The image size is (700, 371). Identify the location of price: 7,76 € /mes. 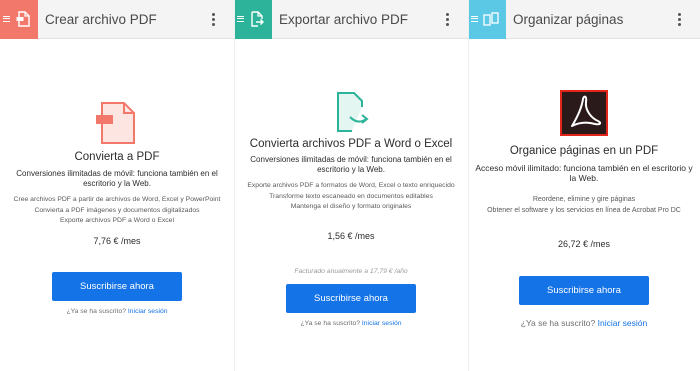
(117, 241).